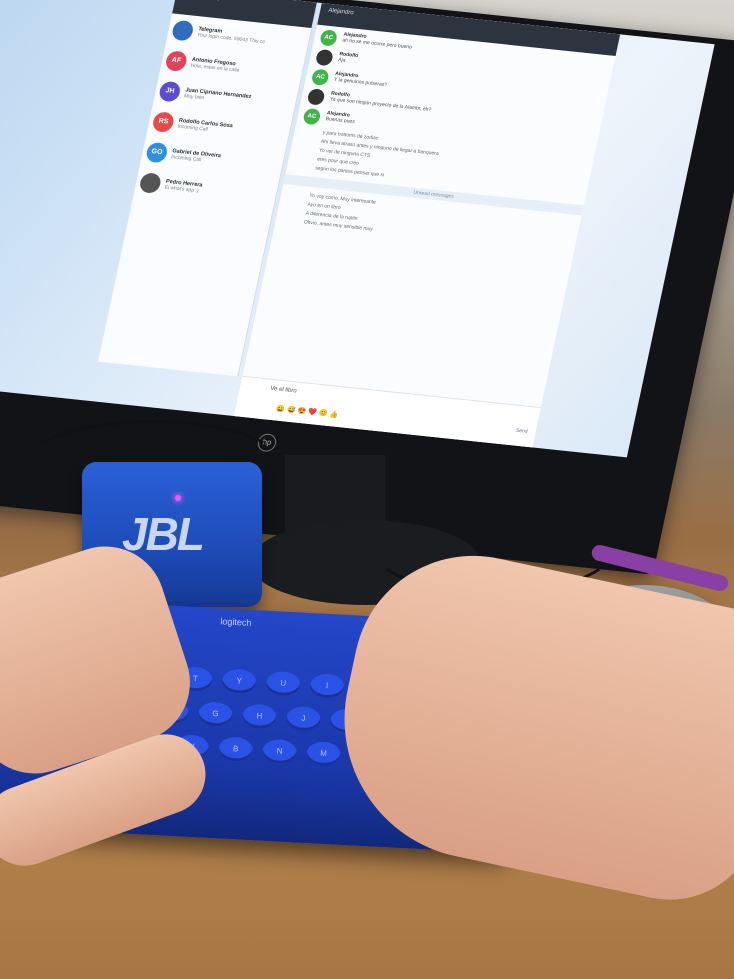 The height and width of the screenshot is (979, 734). Describe the element at coordinates (387, 411) in the screenshot. I see `message-composer: Ve el libro 😀😅😍❤️🙂👍 Send` at that location.